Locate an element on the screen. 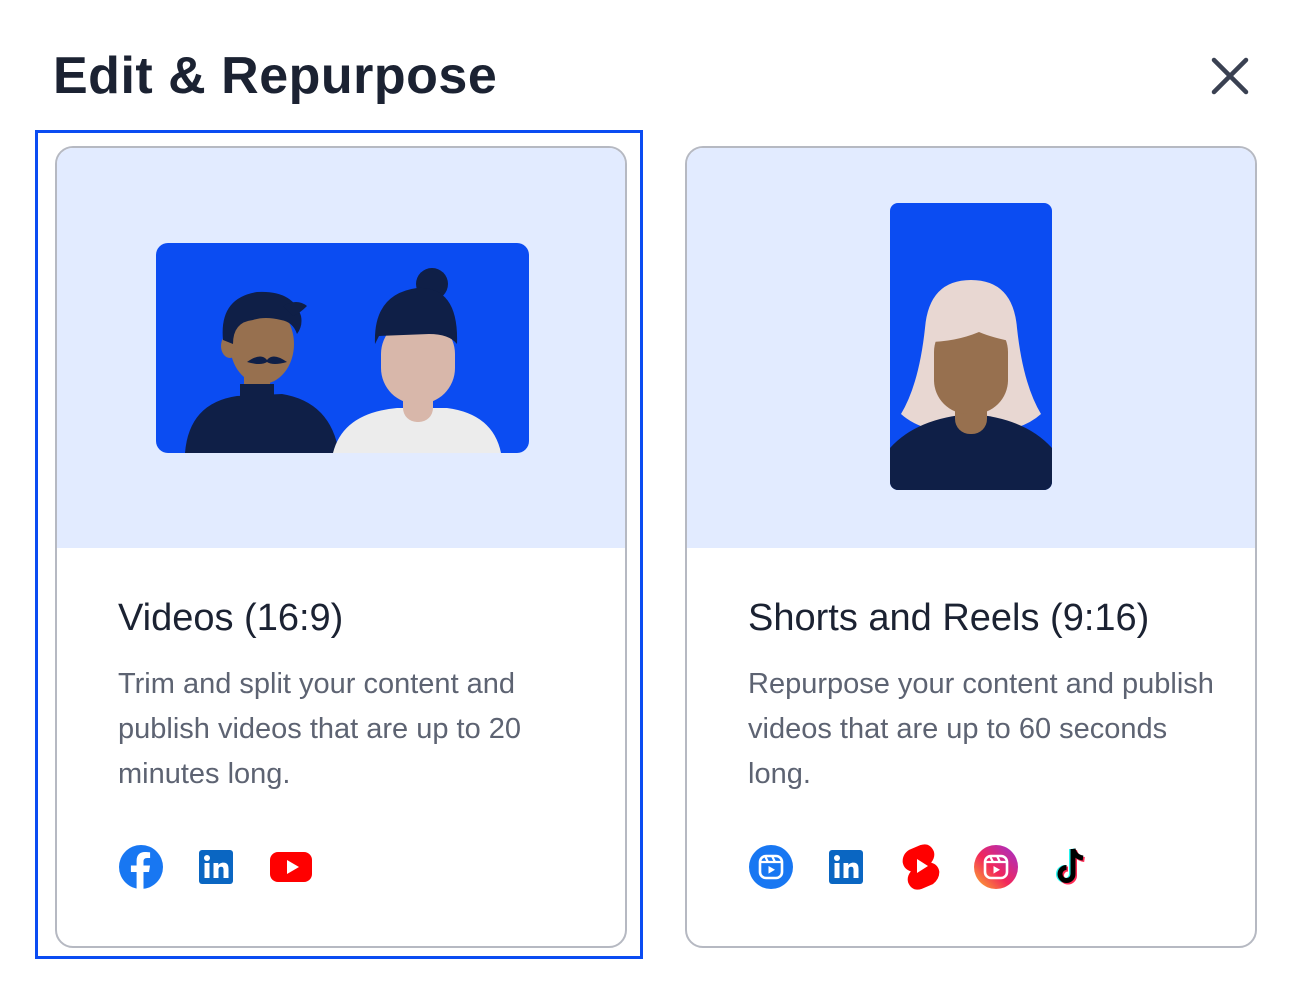 This screenshot has width=1309, height=989. two-people-video-illustration is located at coordinates (342, 348).